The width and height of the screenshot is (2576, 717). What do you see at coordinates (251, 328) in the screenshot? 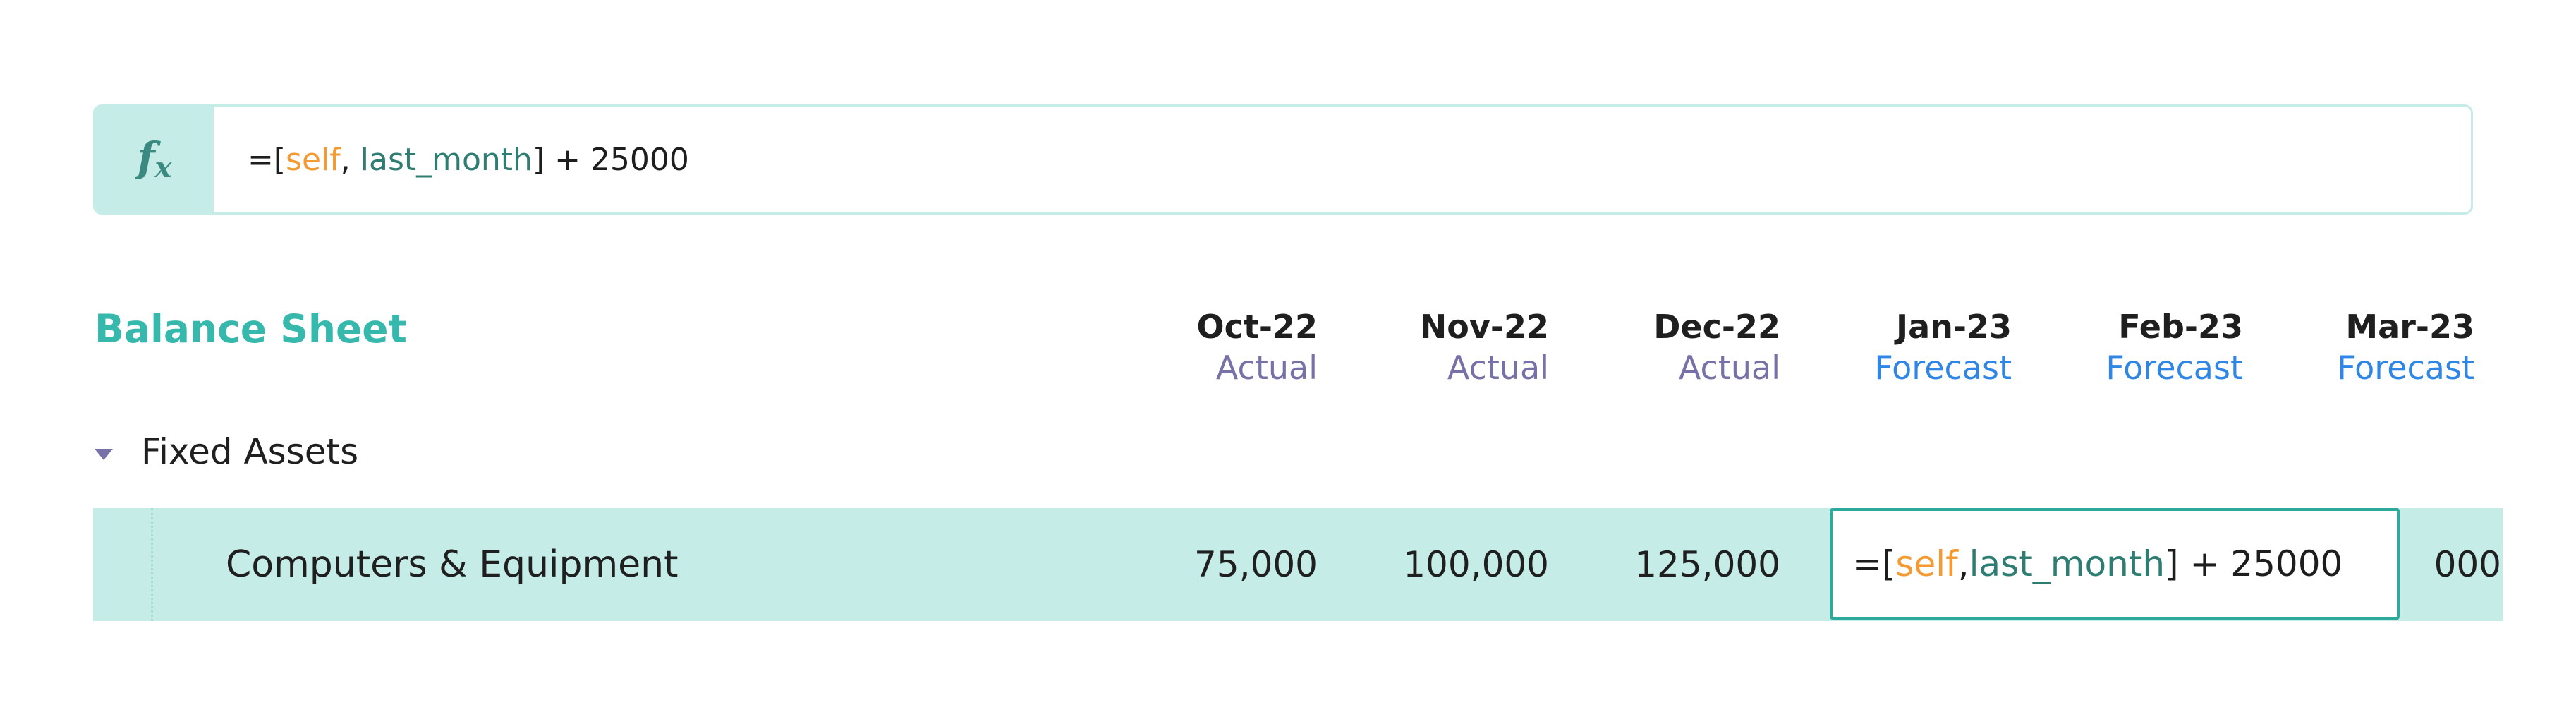
I see `sheet-title: Balance Sheet` at bounding box center [251, 328].